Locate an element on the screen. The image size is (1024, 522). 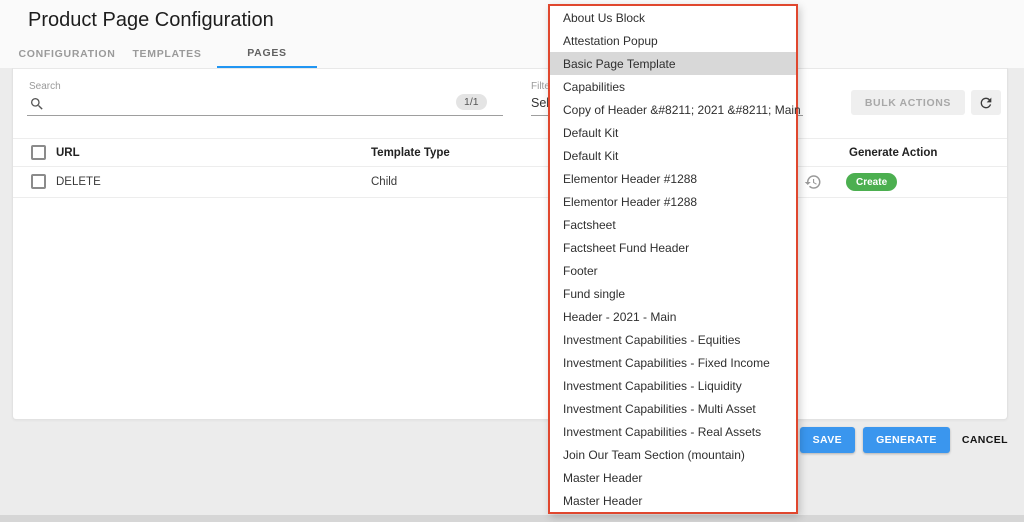
select-all-checkbox is located at coordinates (38, 152).